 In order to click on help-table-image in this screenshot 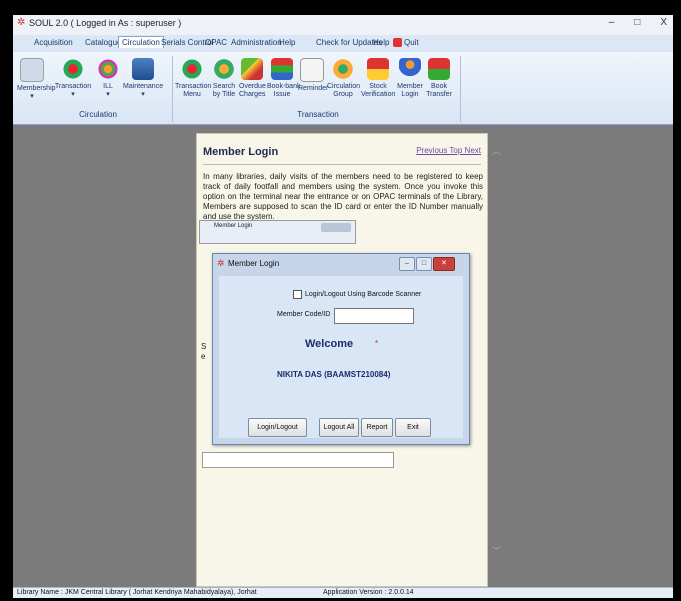, I will do `click(298, 460)`.